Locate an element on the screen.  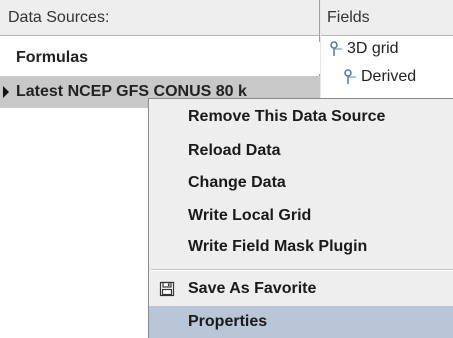
menu-separator is located at coordinates (302, 270).